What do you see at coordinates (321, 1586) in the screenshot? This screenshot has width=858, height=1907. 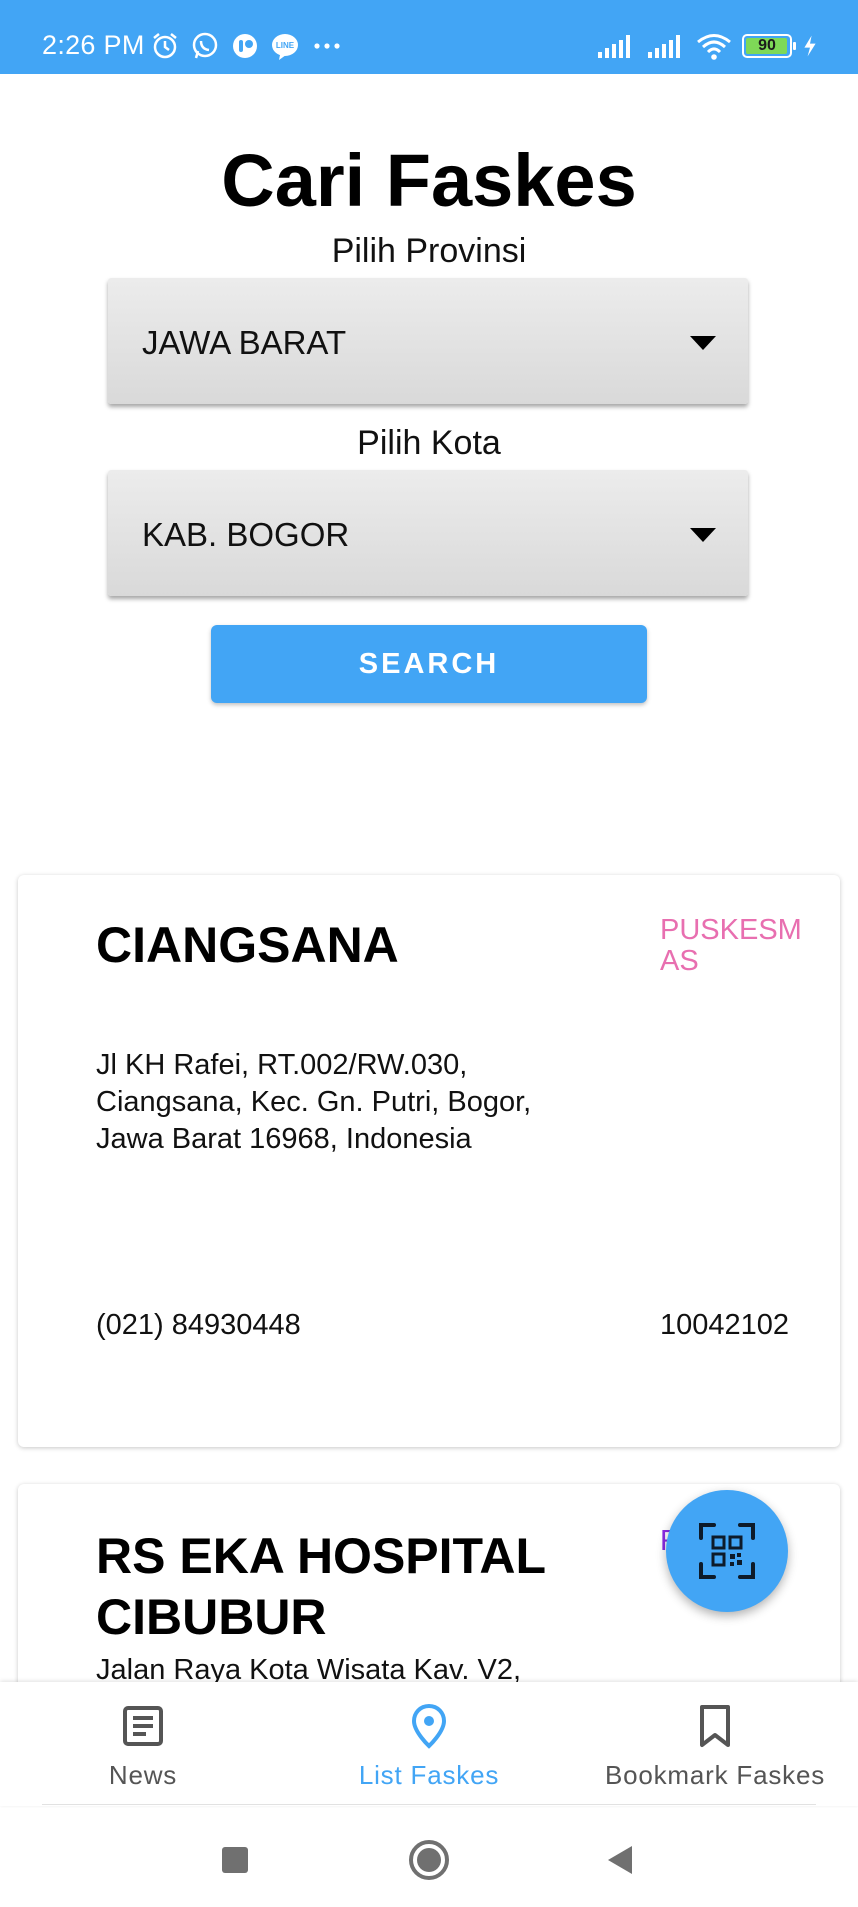 I see `faskes-name: RS EKA HOSPITAL CIBUBUR` at bounding box center [321, 1586].